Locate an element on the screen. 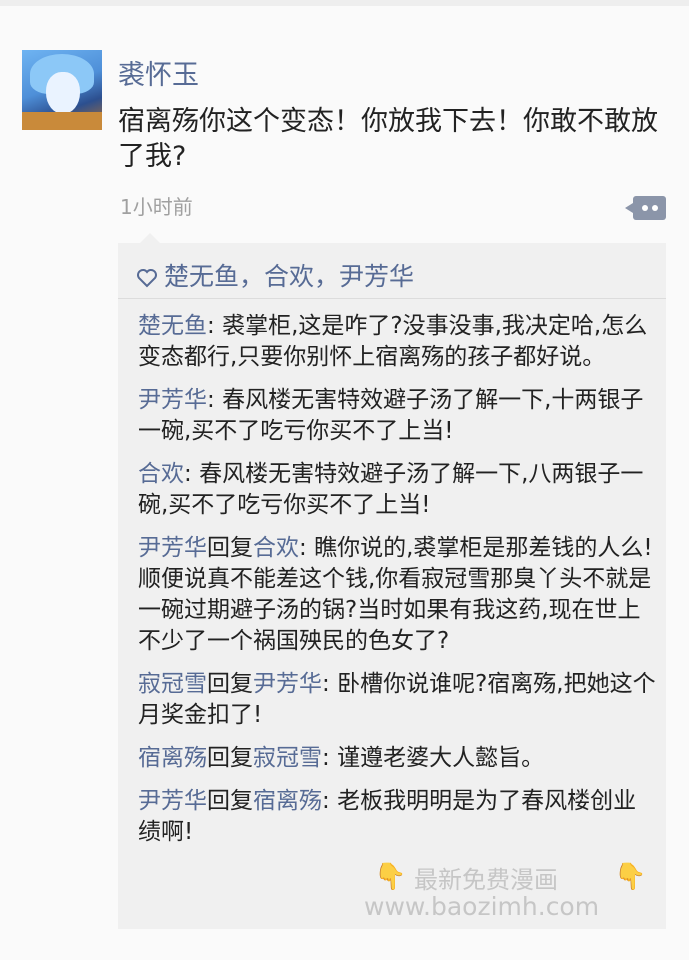  comment-text: 谨遵老婆大人懿旨。 is located at coordinates (441, 758).